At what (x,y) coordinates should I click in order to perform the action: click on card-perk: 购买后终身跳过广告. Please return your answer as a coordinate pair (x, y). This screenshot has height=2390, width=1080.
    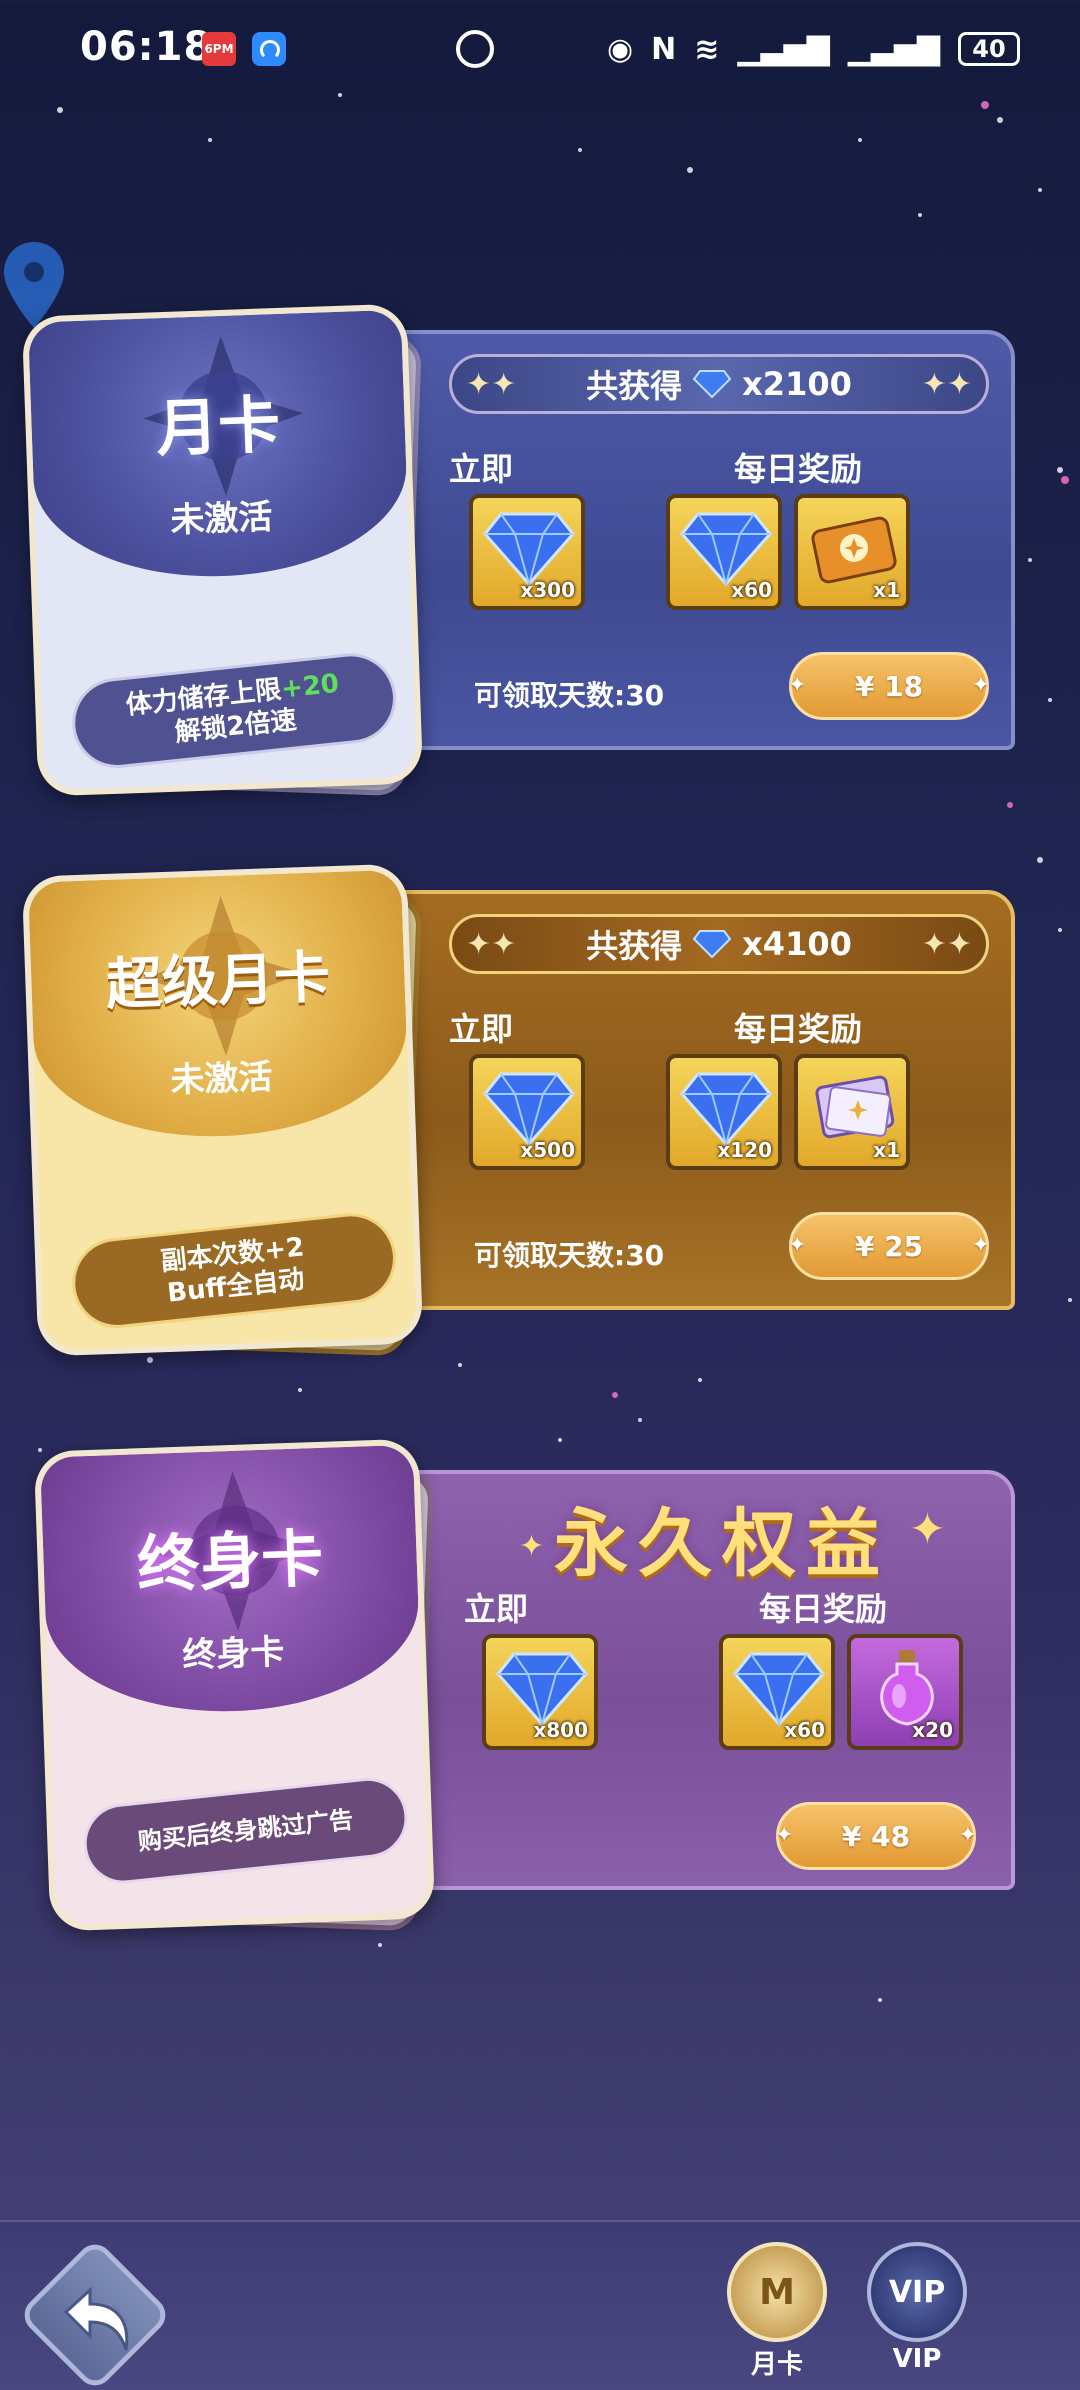
    Looking at the image, I should click on (245, 1830).